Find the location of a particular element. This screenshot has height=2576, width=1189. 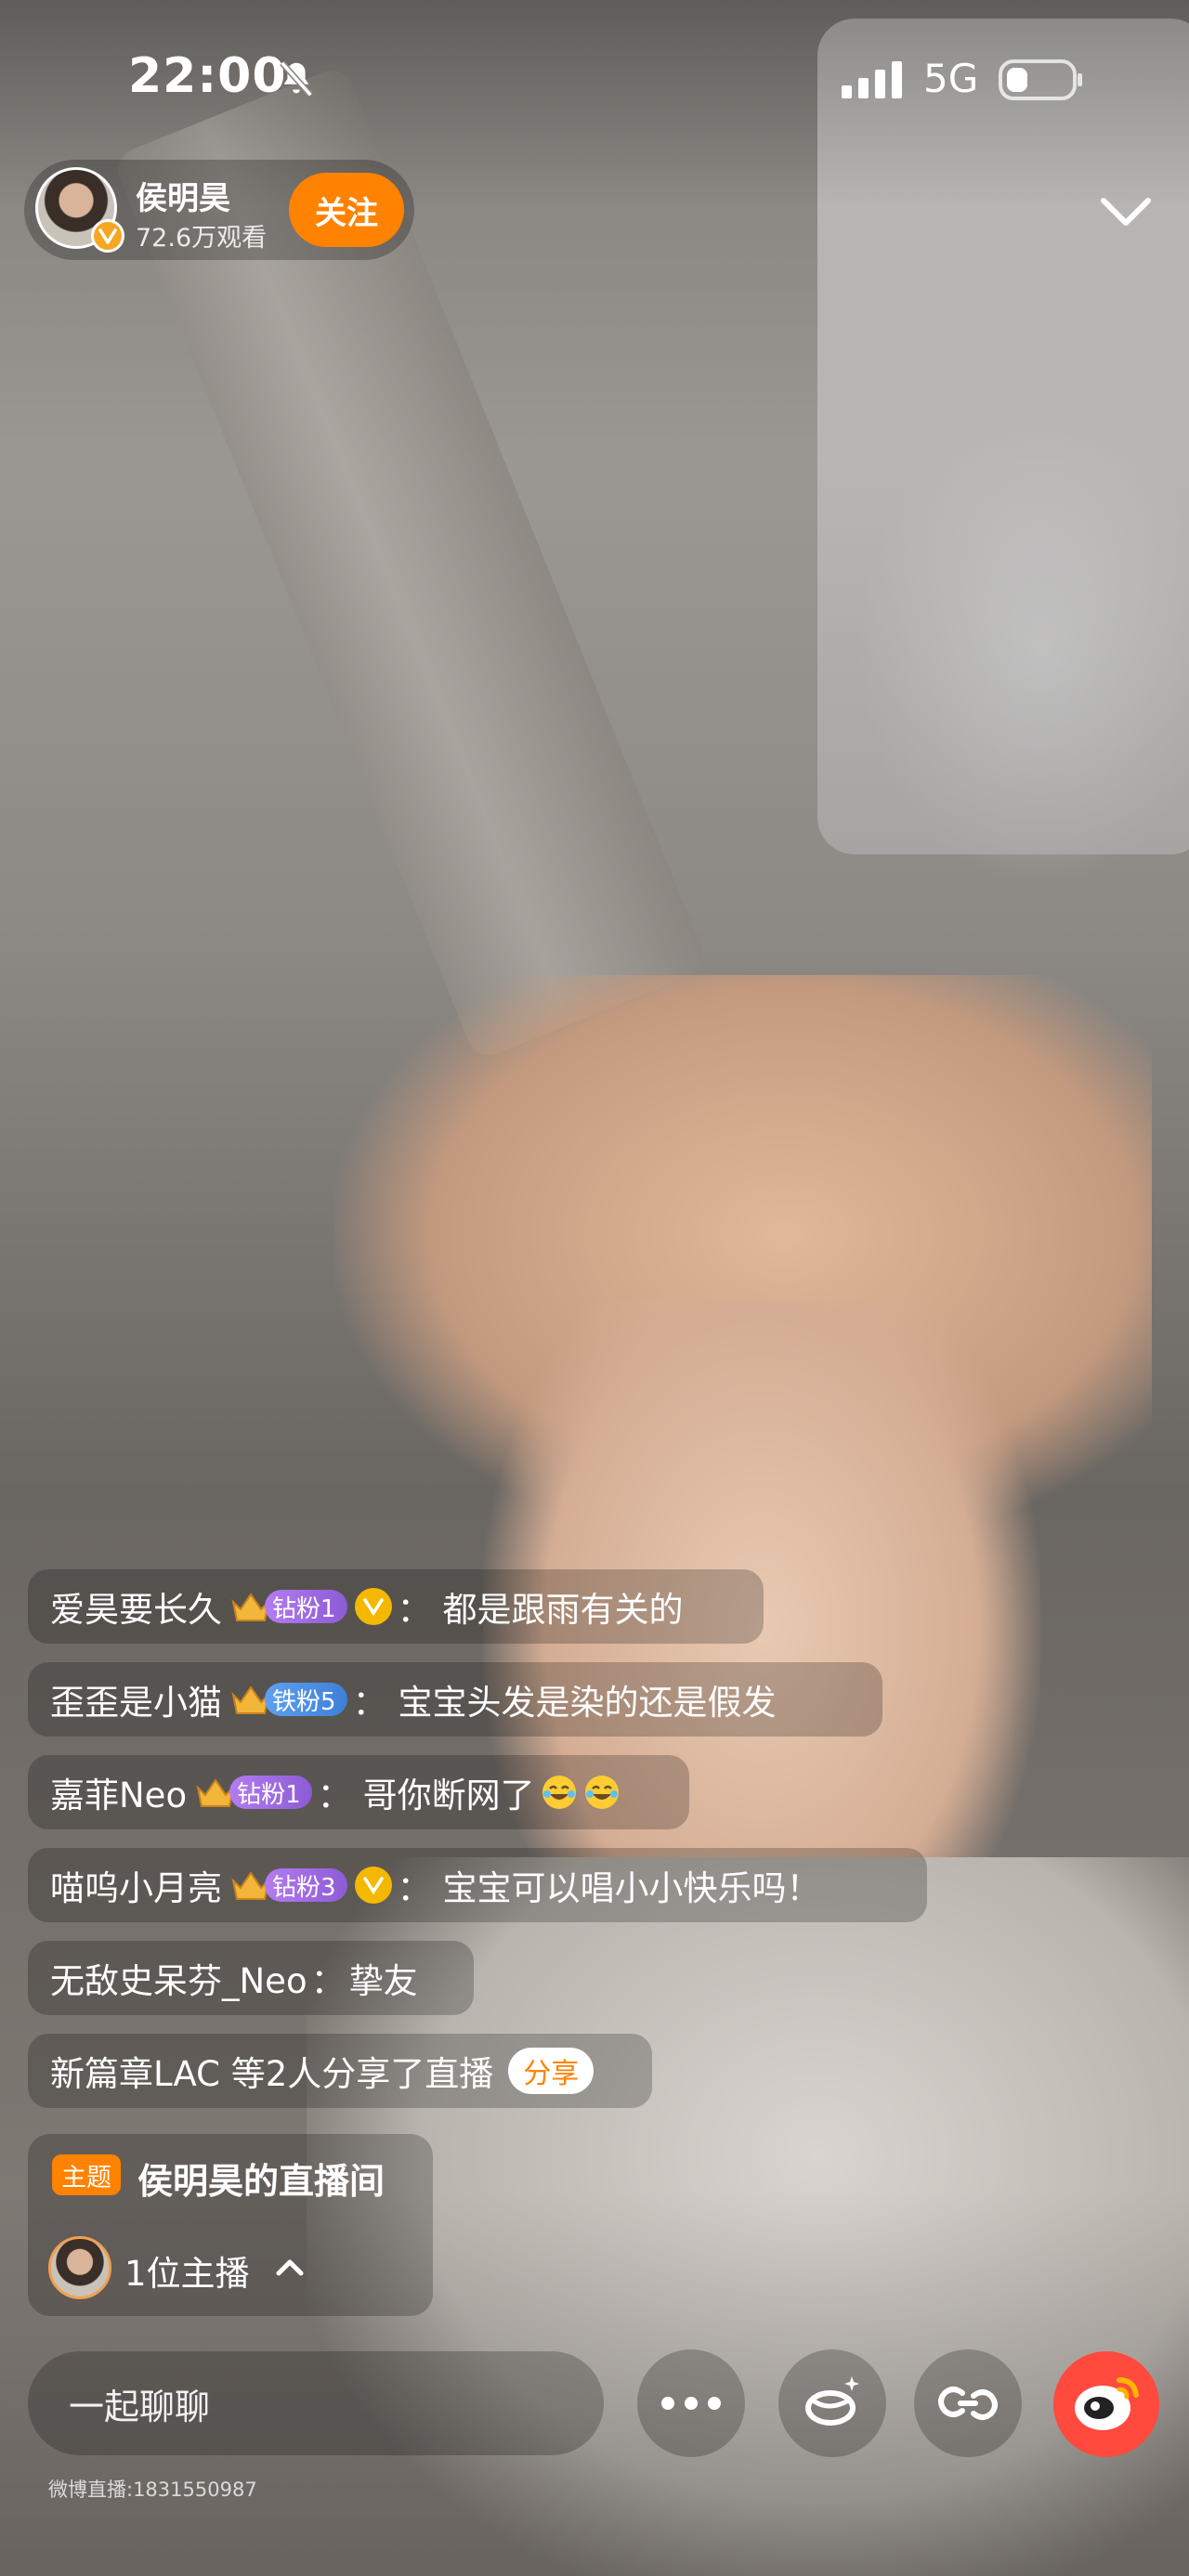

status-bar: 22:00 5G is located at coordinates (594, 79).